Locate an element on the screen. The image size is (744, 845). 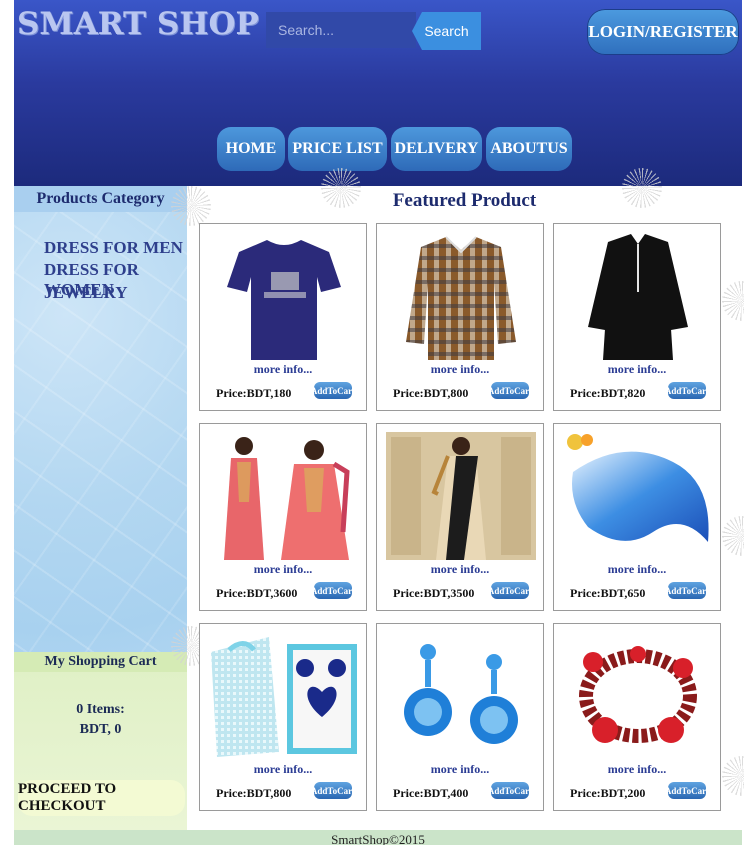
nav-home: HOME is located at coordinates (251, 149).